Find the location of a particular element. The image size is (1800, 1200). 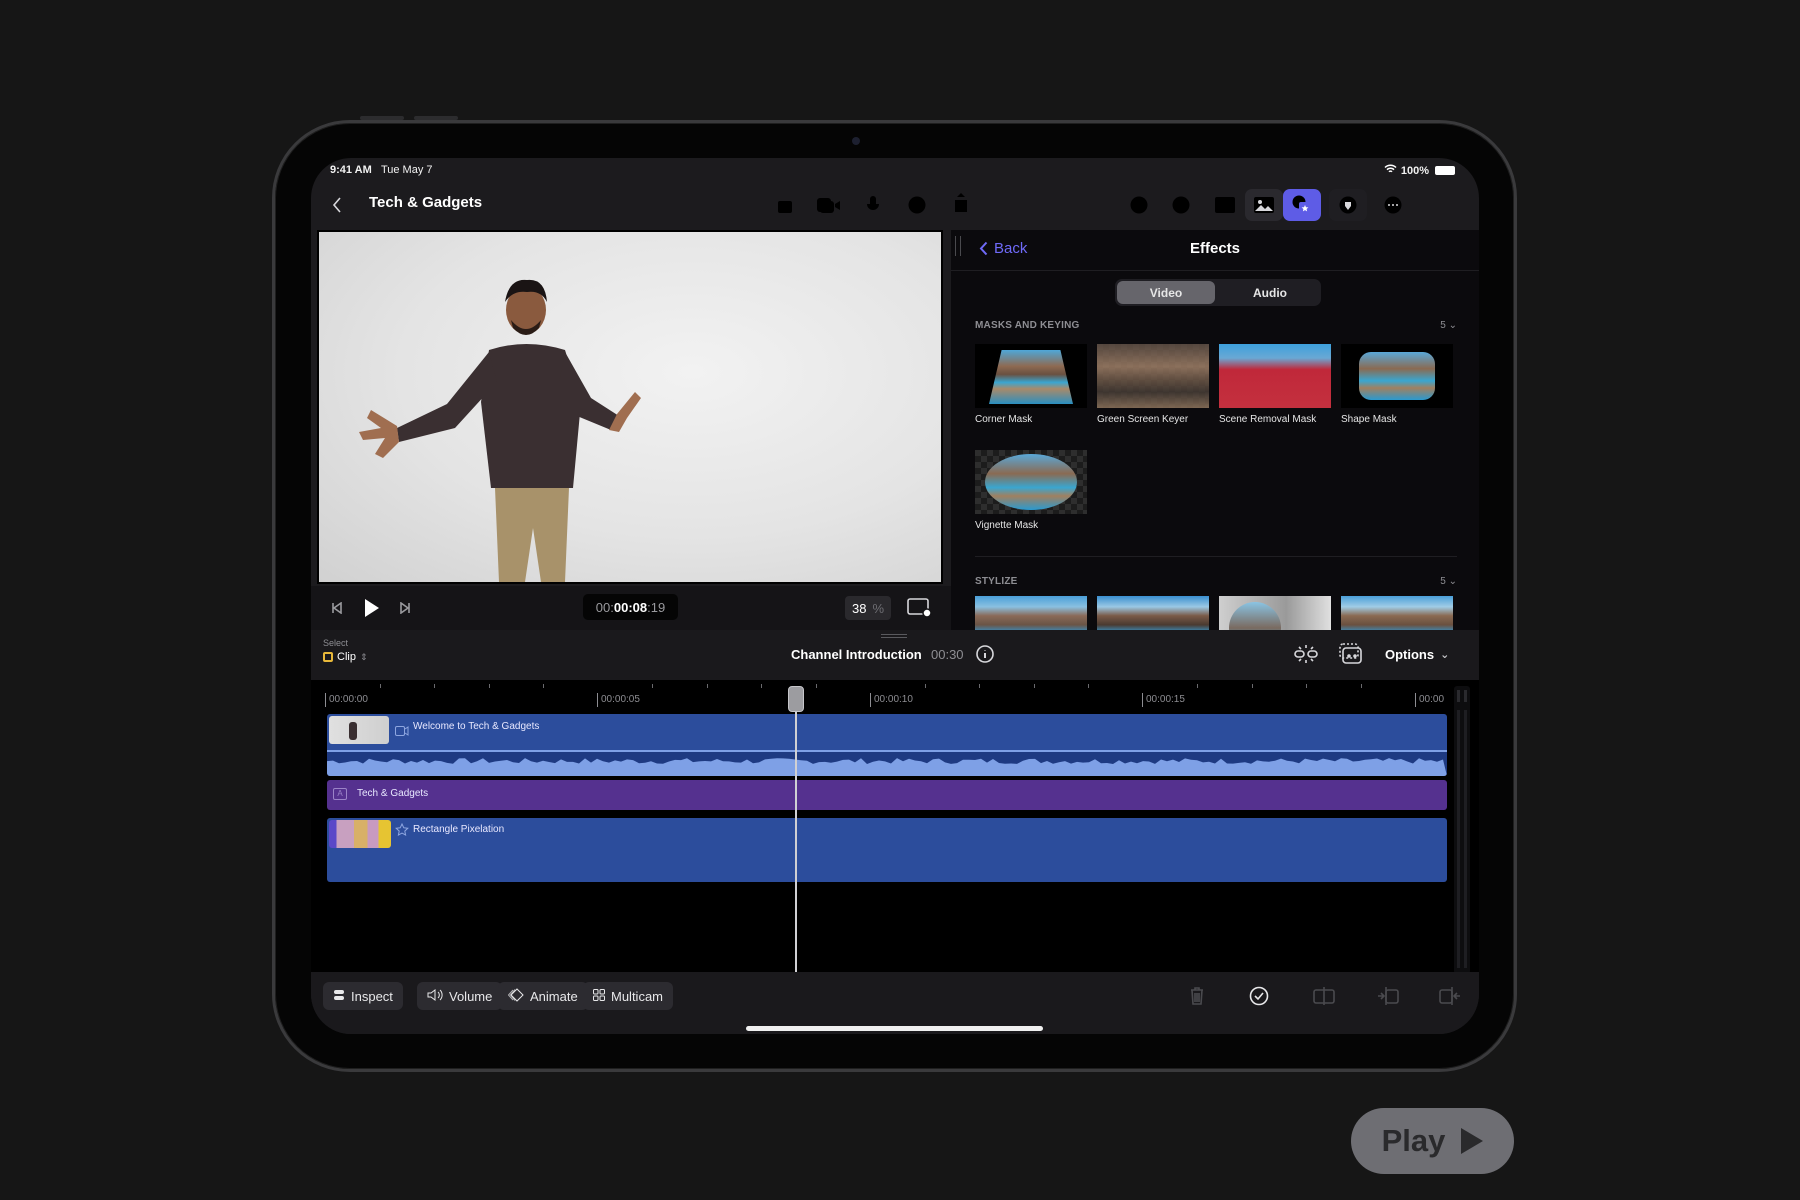

zoom-value: 38 is located at coordinates (859, 608).